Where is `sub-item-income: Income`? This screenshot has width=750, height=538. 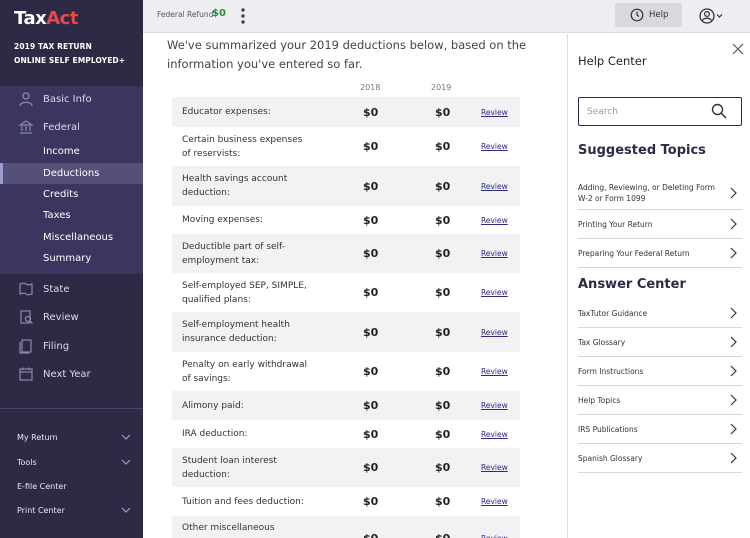
sub-item-income: Income is located at coordinates (71, 151).